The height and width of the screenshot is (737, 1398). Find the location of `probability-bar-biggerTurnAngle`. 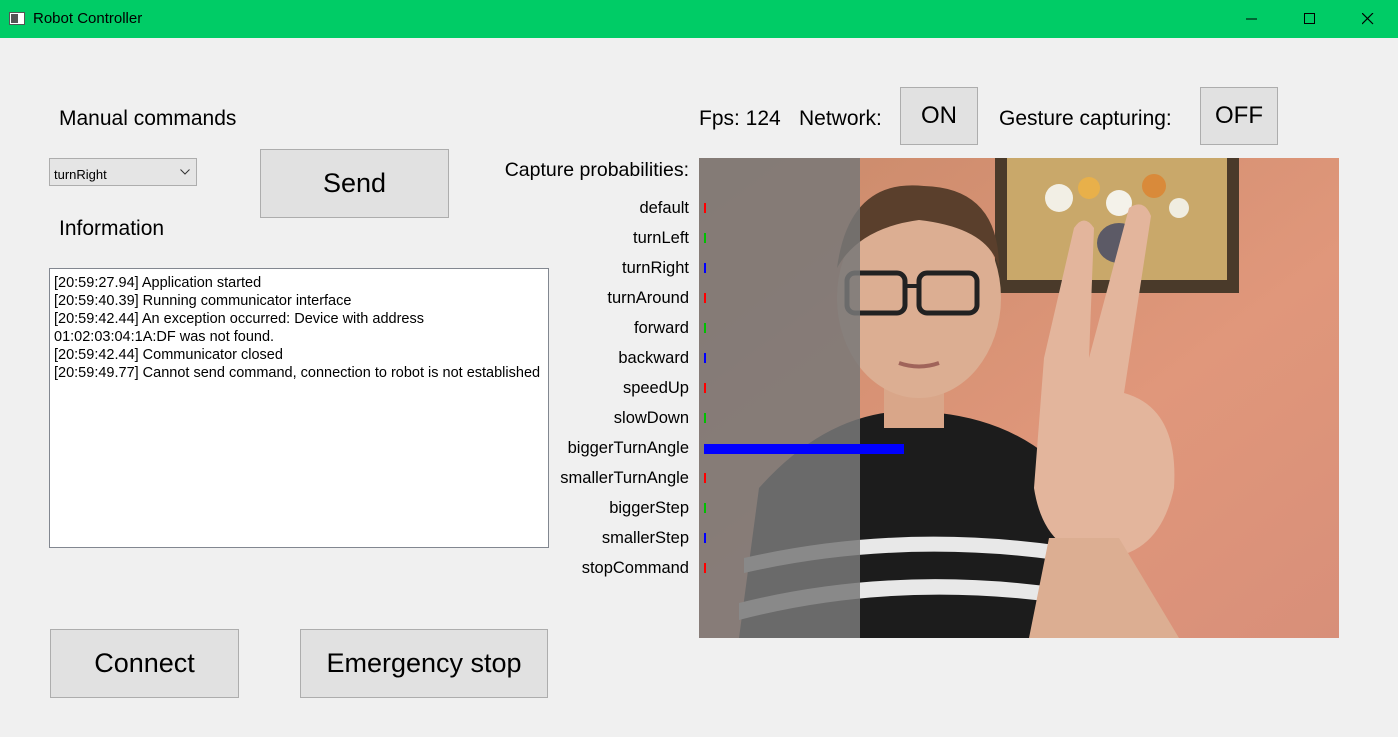

probability-bar-biggerTurnAngle is located at coordinates (804, 449).